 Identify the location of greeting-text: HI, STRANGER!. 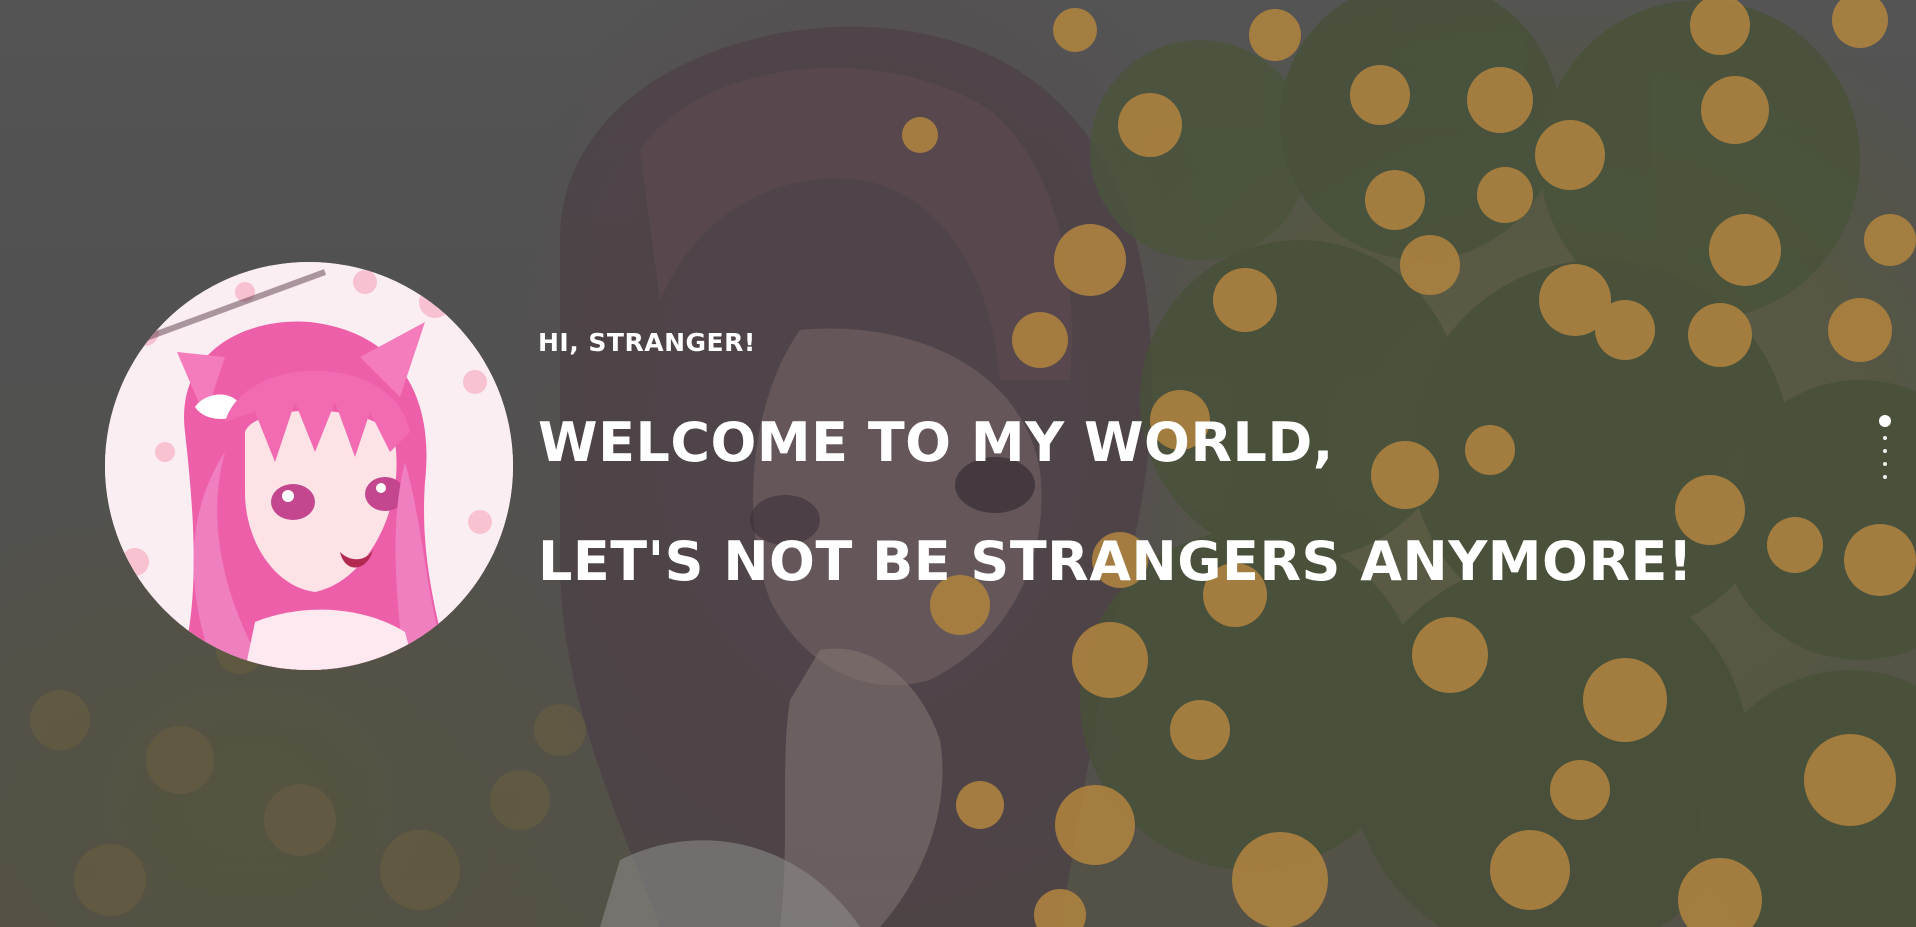
(647, 342).